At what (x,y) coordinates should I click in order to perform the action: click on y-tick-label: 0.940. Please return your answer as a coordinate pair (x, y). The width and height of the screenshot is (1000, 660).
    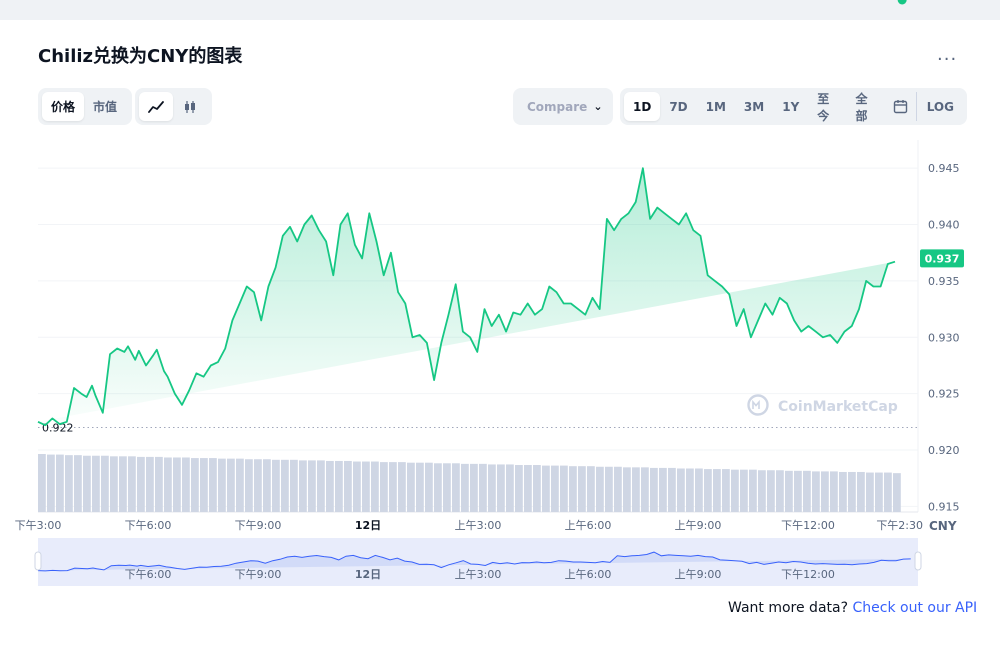
    Looking at the image, I should click on (944, 225).